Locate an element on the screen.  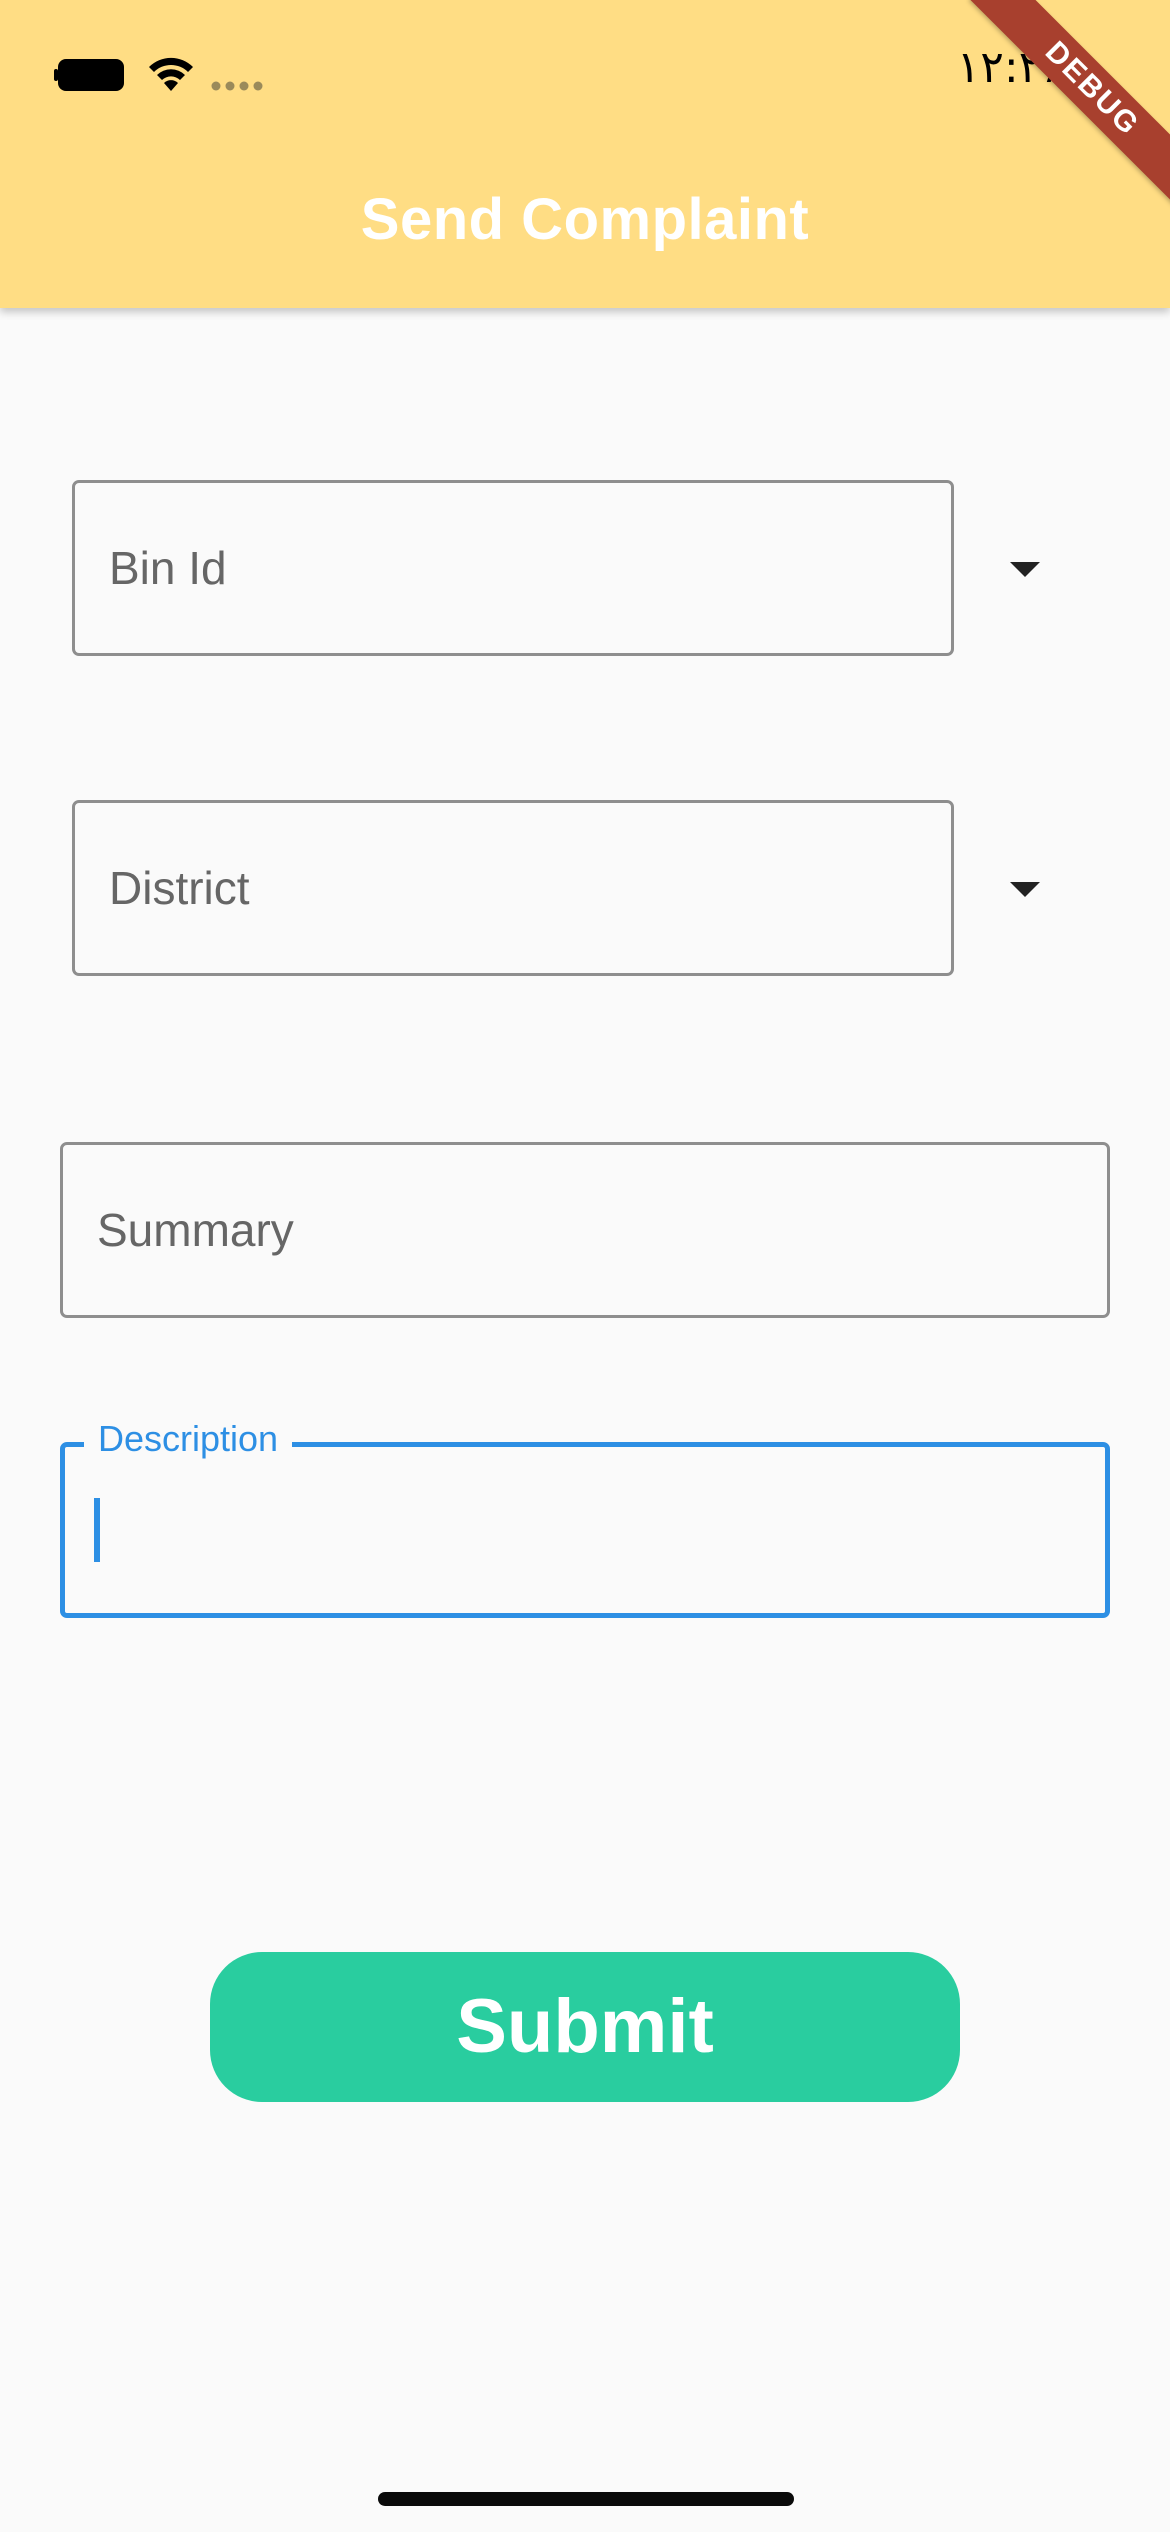
text-cursor is located at coordinates (97, 1530).